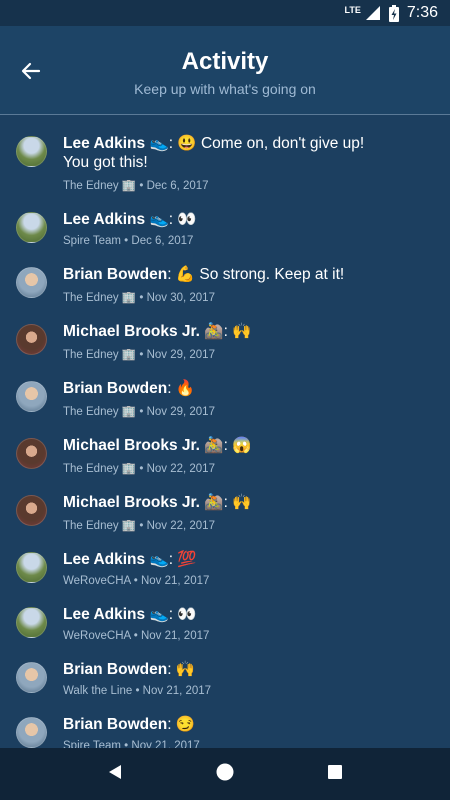 This screenshot has height=800, width=450. Describe the element at coordinates (105, 162) in the screenshot. I see `activity-message-continued: You got this!` at that location.